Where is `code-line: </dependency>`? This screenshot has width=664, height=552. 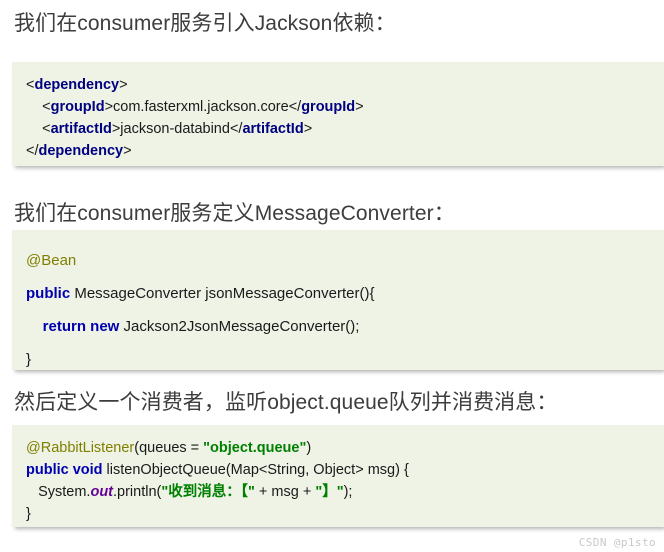 code-line: </dependency> is located at coordinates (338, 151).